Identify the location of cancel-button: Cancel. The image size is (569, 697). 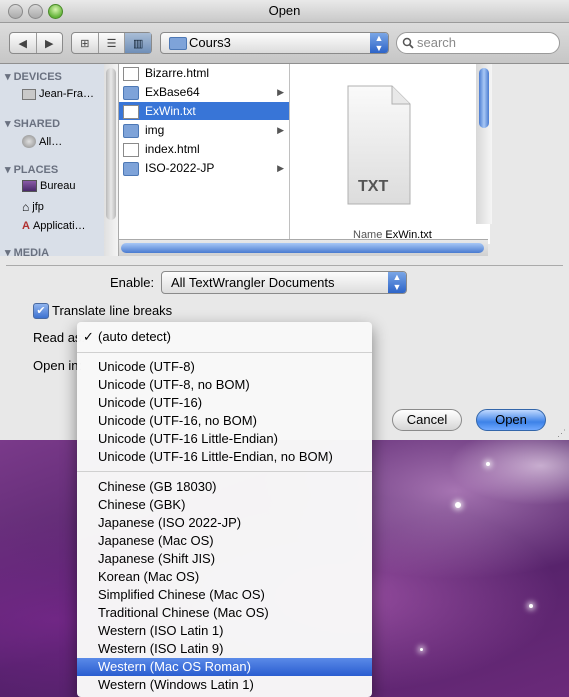
(427, 420).